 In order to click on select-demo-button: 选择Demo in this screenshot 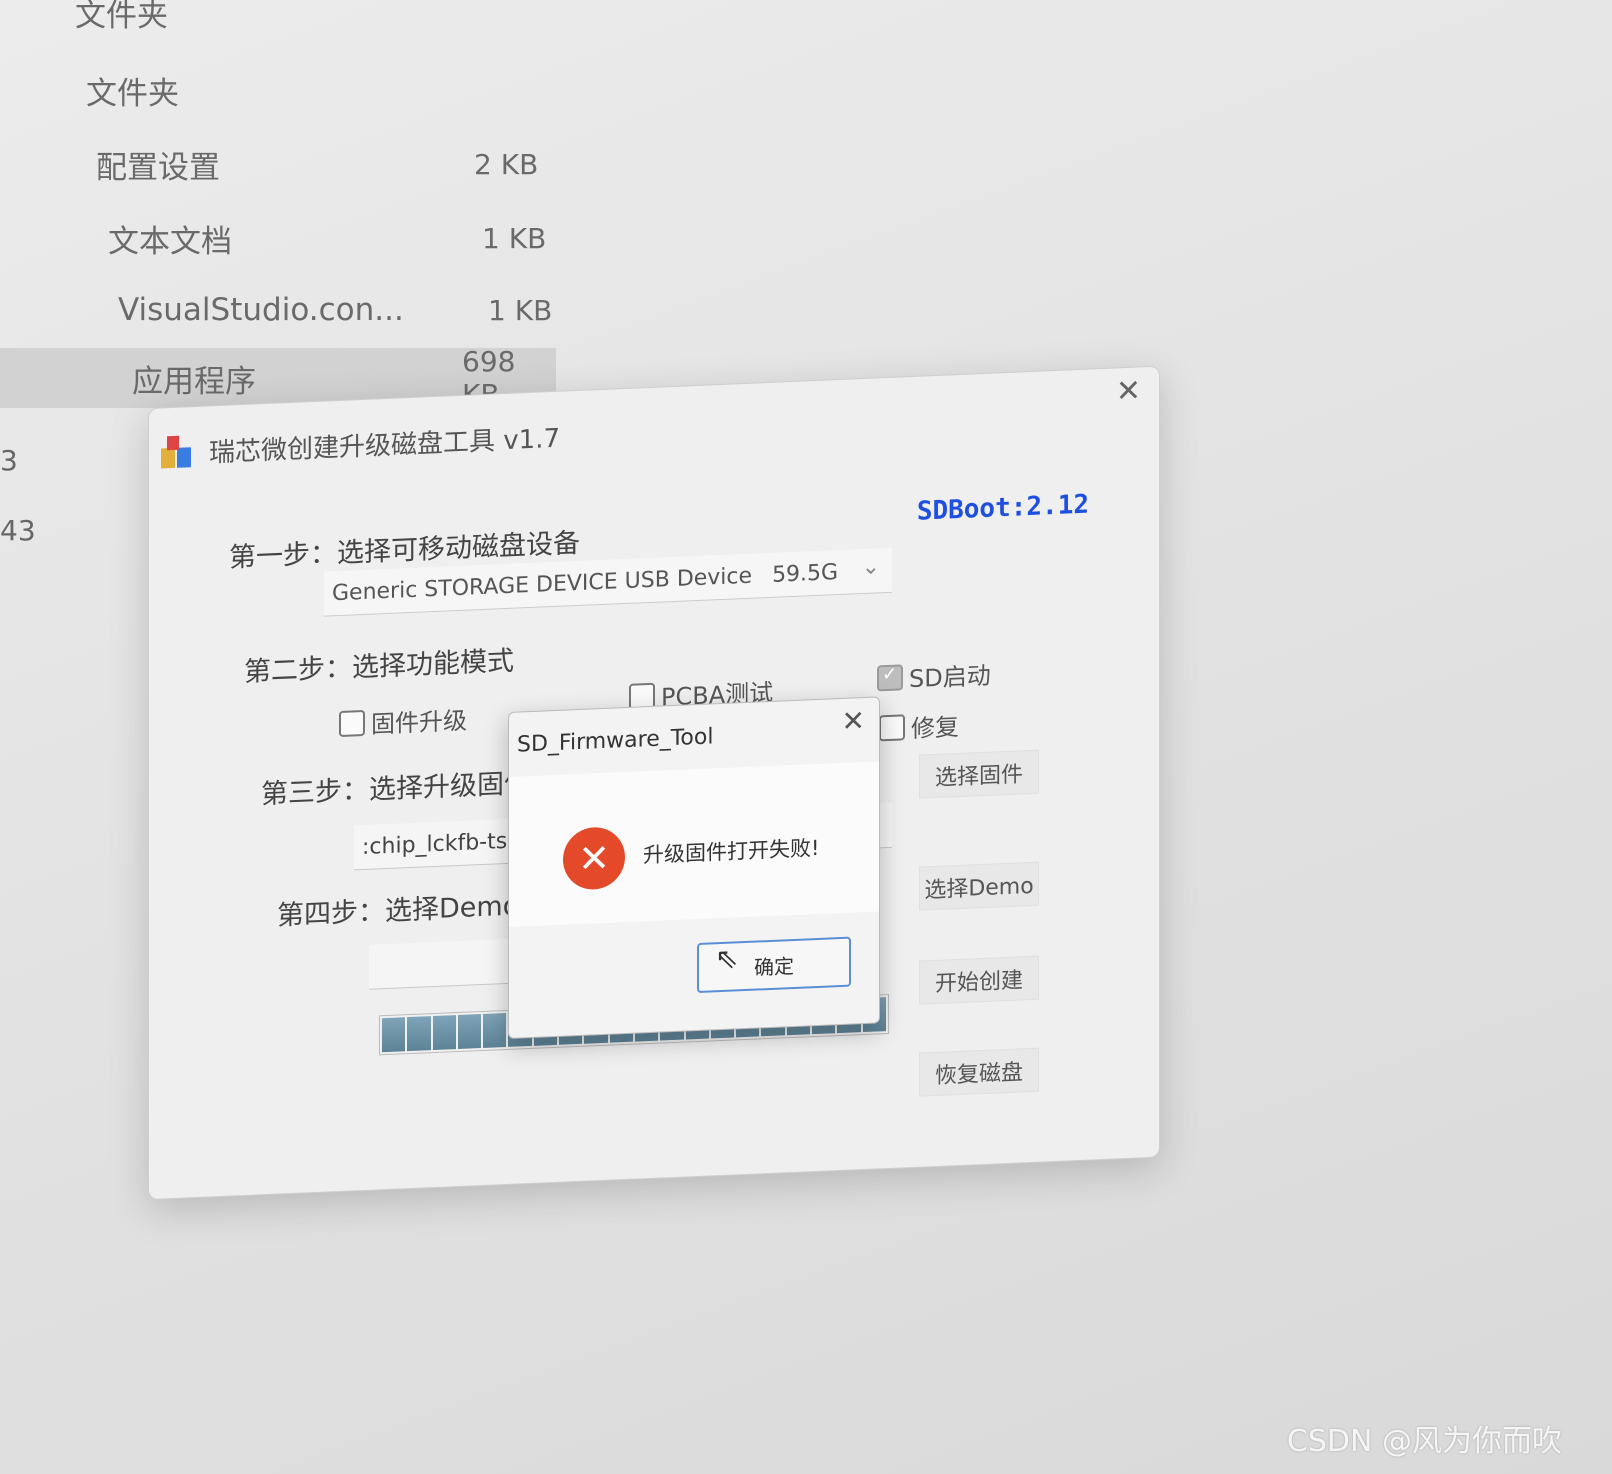, I will do `click(979, 886)`.